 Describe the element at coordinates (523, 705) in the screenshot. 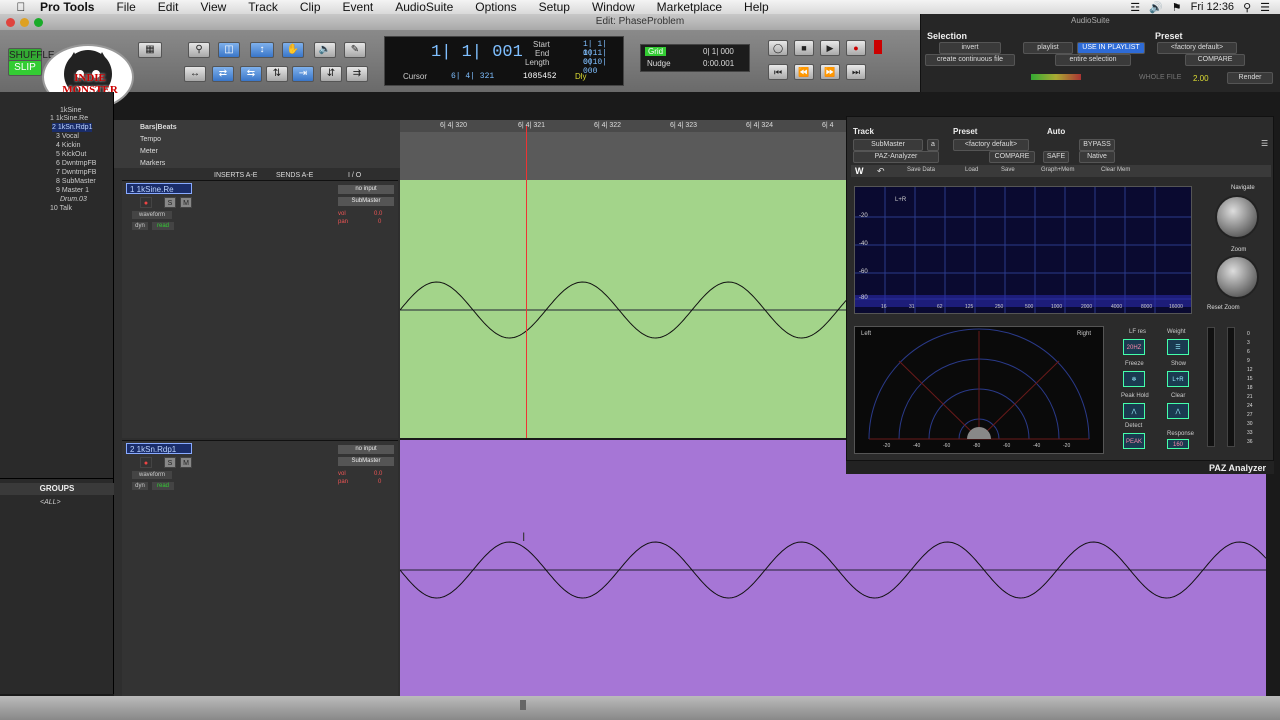

I see `scroll-thumb` at that location.